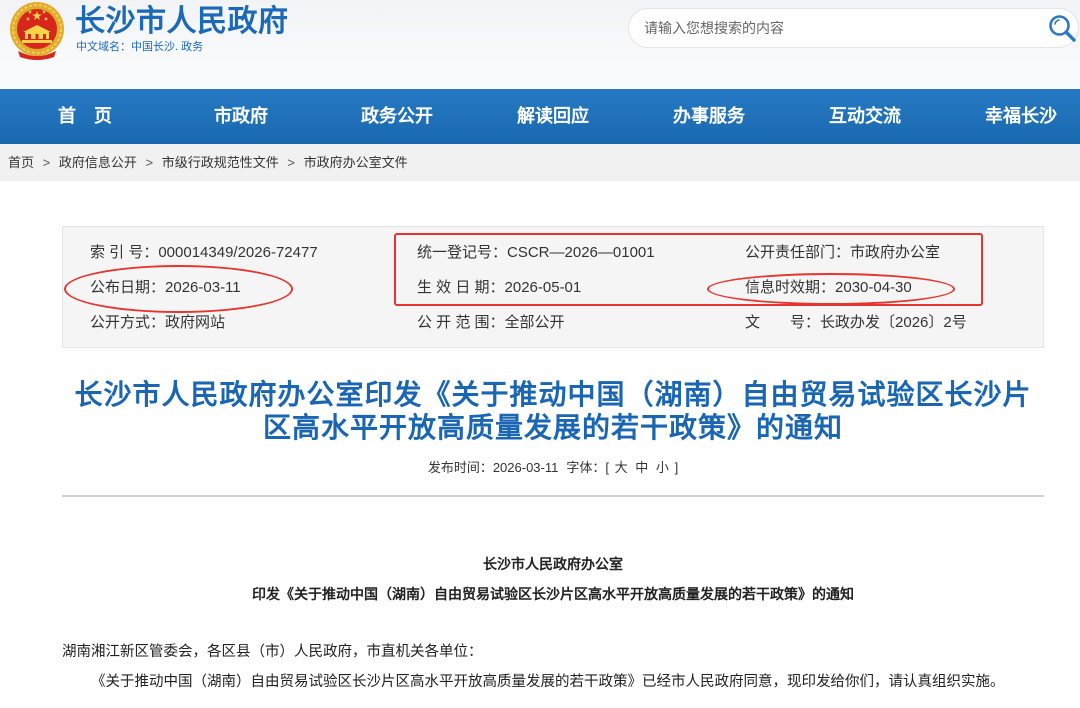  Describe the element at coordinates (553, 116) in the screenshot. I see `nav-item-interpretation: 解读回应` at that location.